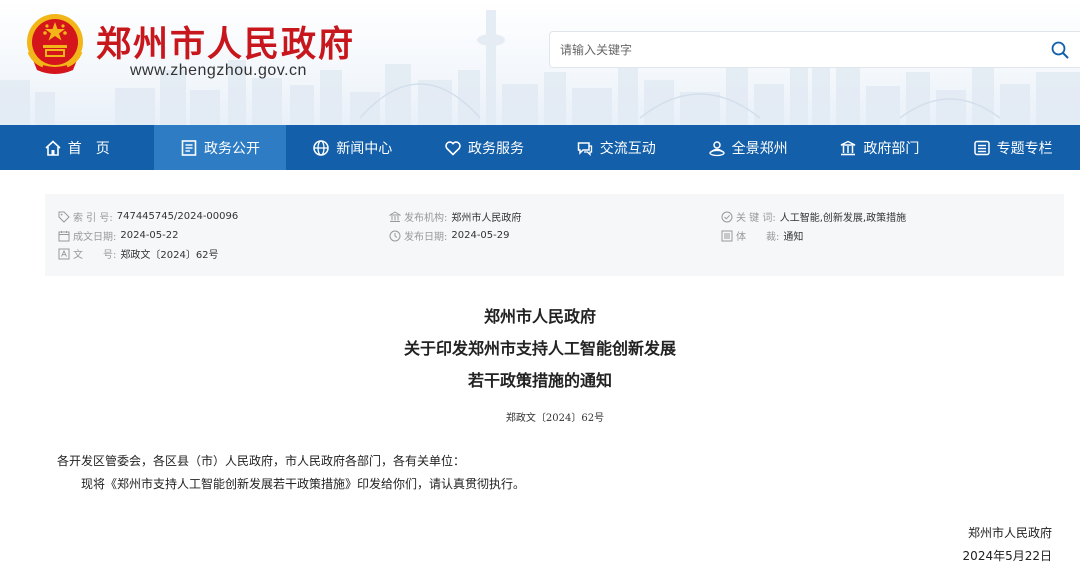 The height and width of the screenshot is (573, 1080). I want to click on national-emblem-icon, so click(55, 45).